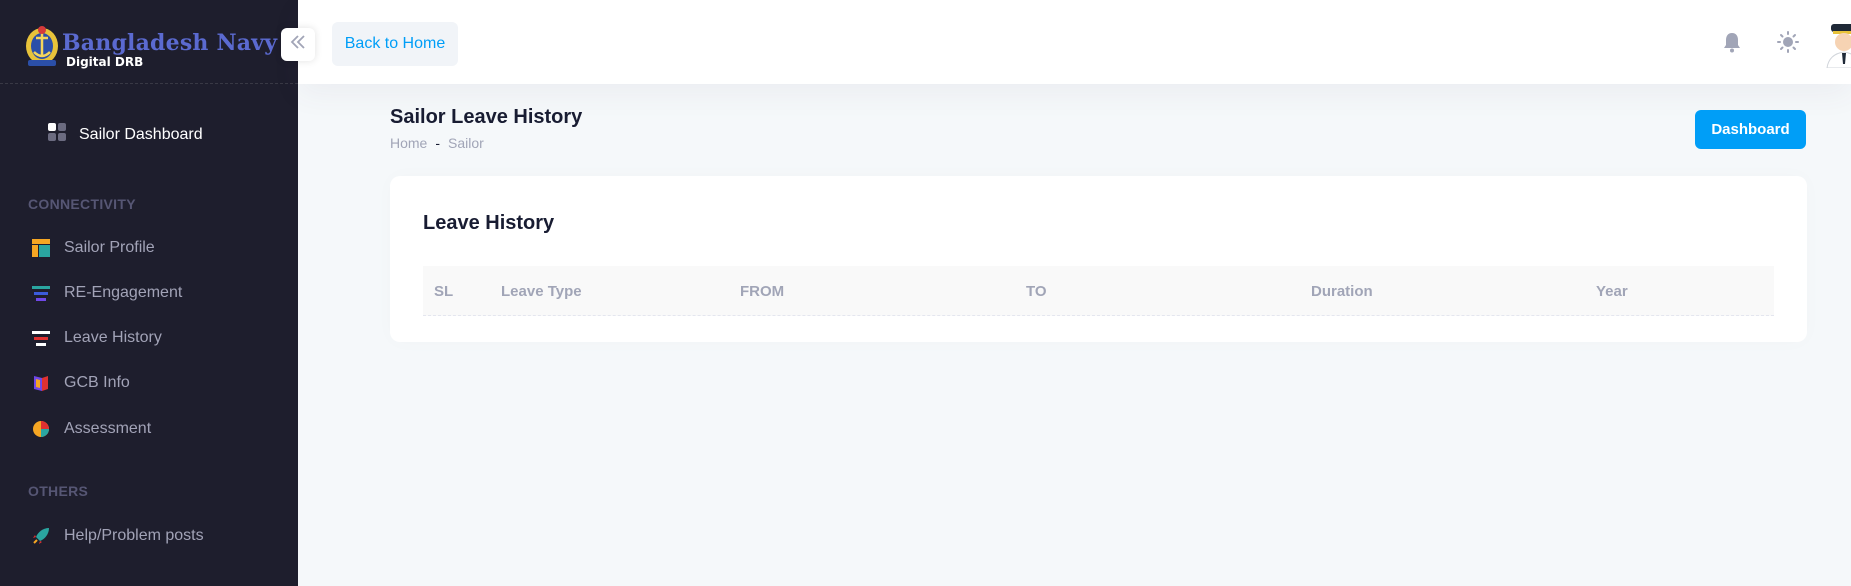 This screenshot has width=1851, height=586. I want to click on sidebar-item-gcb-info: GCB Info, so click(81, 383).